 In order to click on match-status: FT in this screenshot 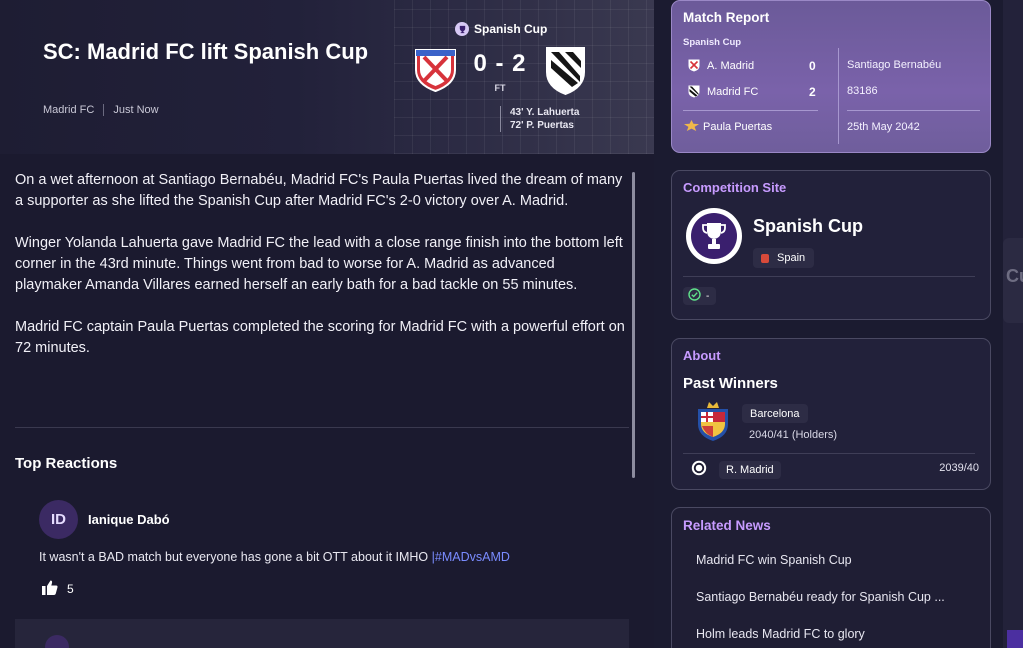, I will do `click(500, 88)`.